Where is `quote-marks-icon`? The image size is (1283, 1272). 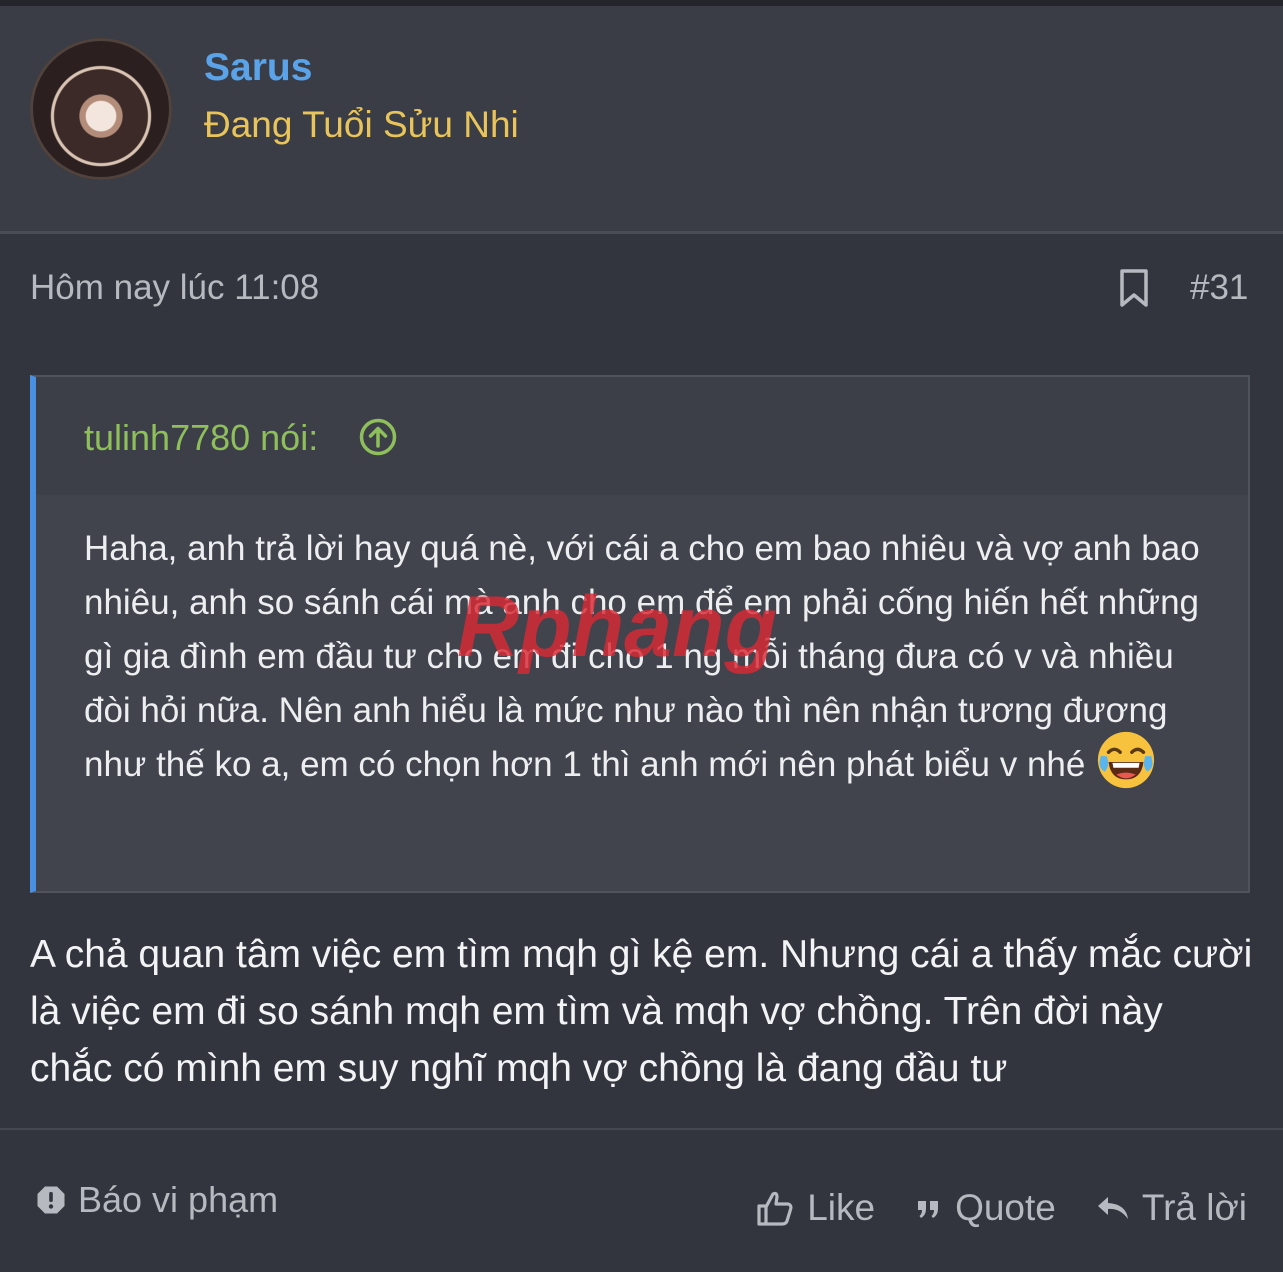
quote-marks-icon is located at coordinates (928, 1209).